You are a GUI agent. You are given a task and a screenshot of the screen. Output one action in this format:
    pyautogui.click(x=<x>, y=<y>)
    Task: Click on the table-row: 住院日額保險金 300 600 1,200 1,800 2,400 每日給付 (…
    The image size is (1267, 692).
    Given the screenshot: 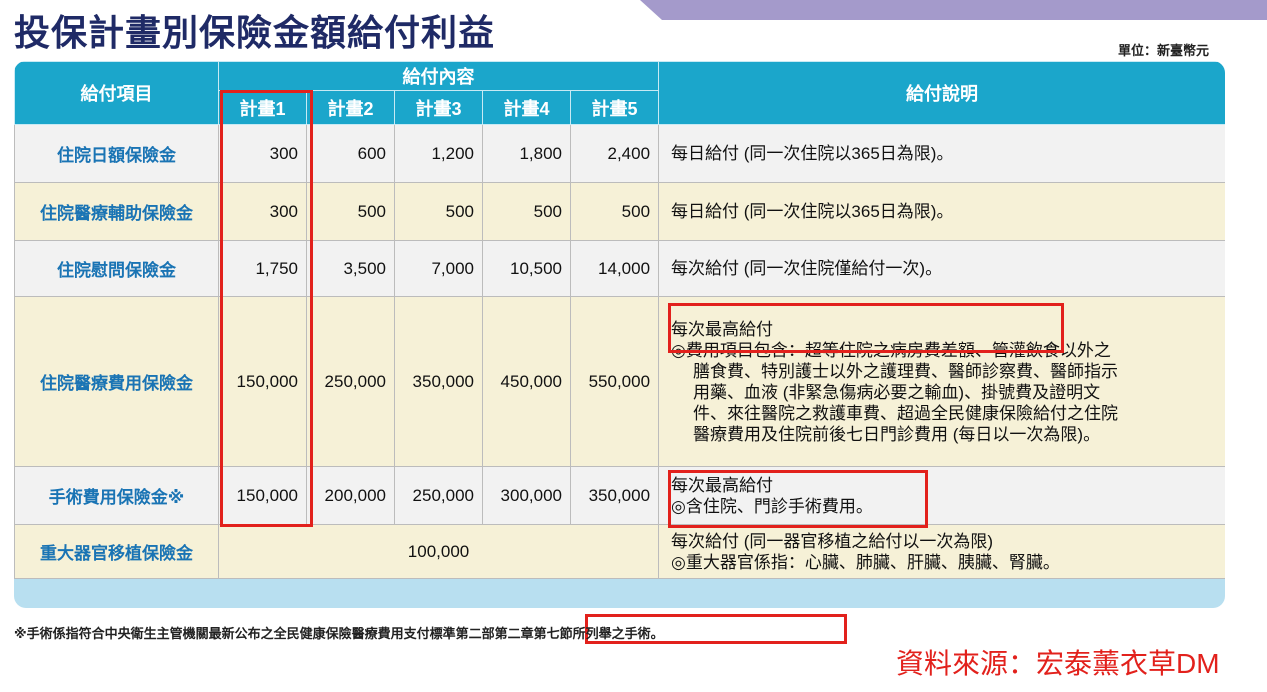 What is the action you would take?
    pyautogui.click(x=619, y=153)
    